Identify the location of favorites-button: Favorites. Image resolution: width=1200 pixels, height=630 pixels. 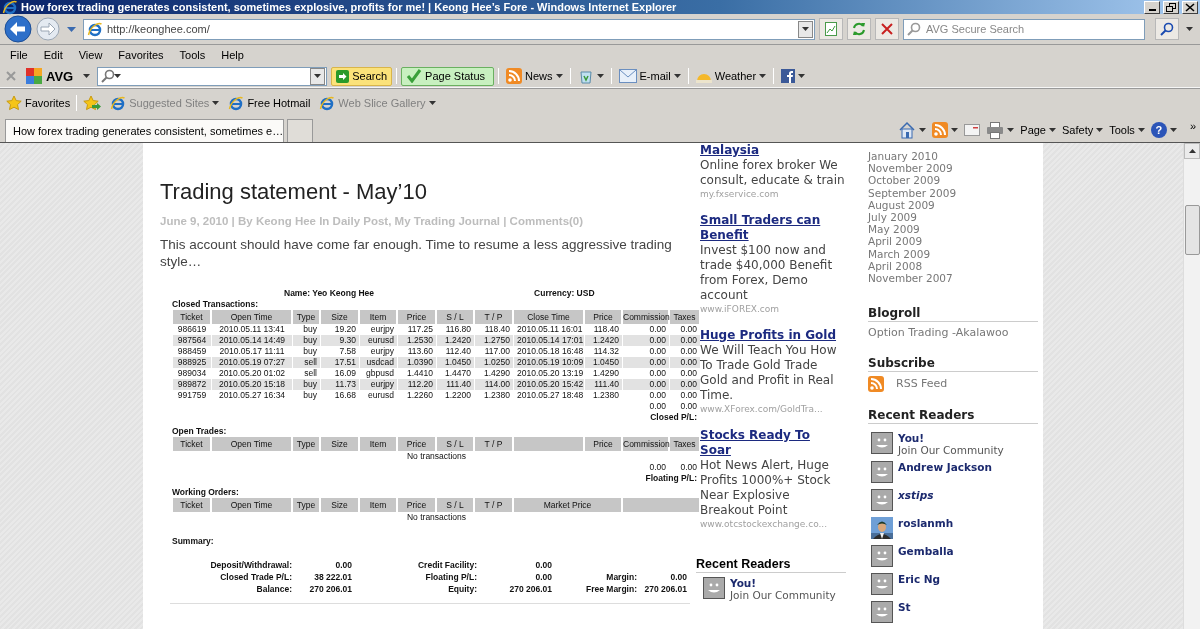
(38, 102).